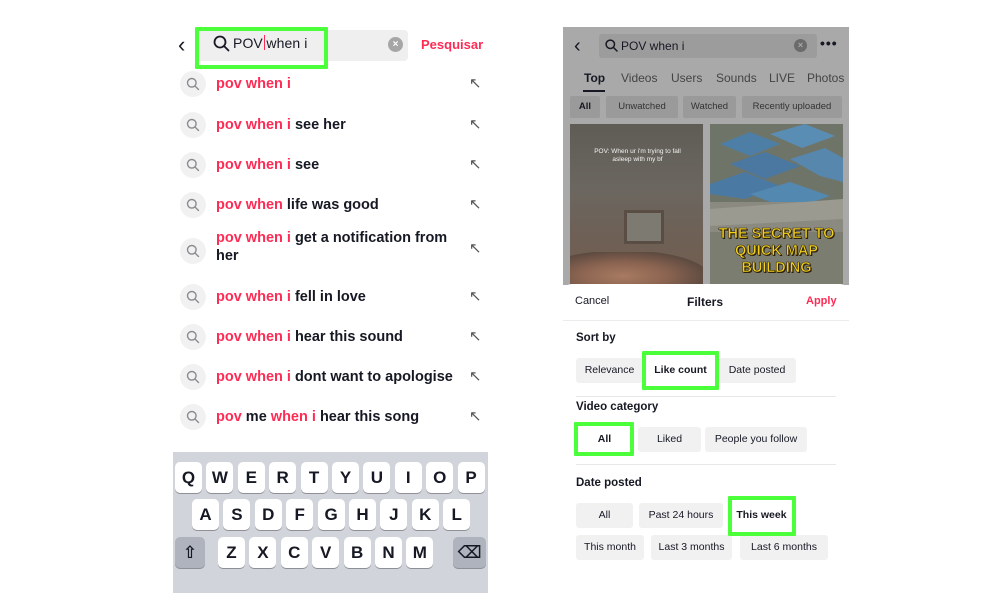 The width and height of the screenshot is (1000, 600). Describe the element at coordinates (686, 78) in the screenshot. I see `tab-users: Users` at that location.